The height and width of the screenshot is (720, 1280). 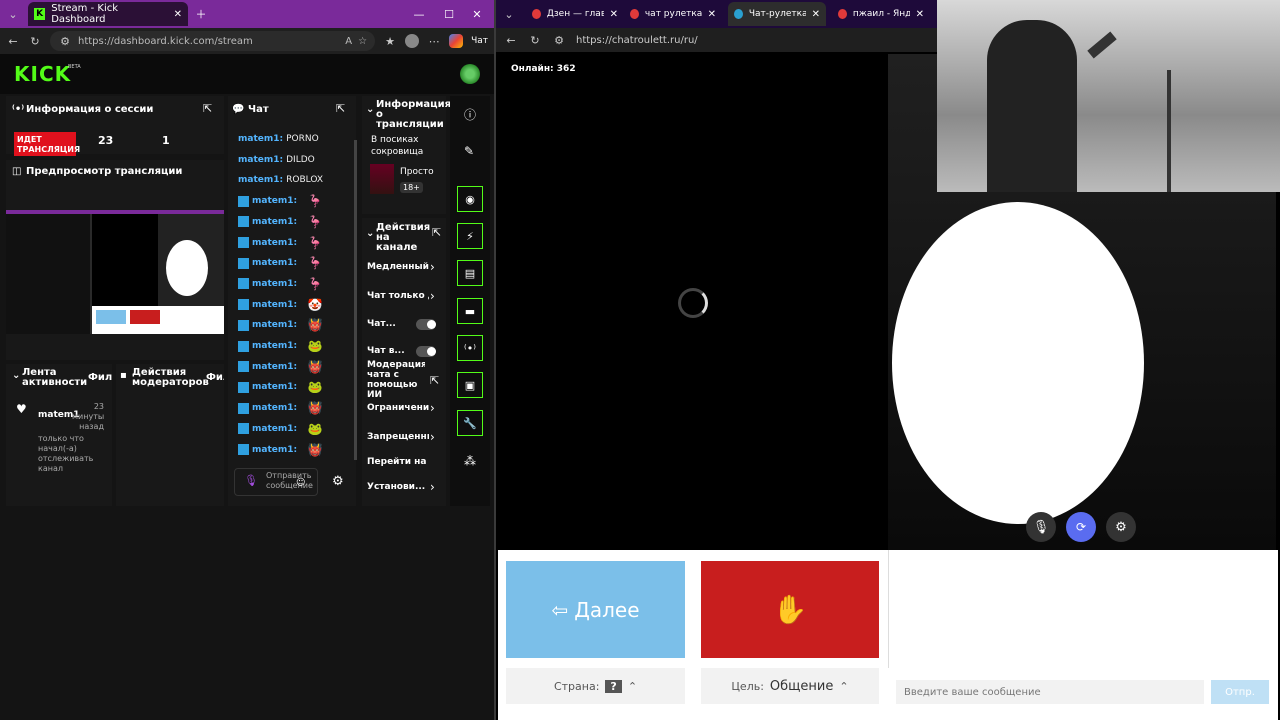 I want to click on channel-action-item: Запрещенны, so click(x=398, y=437).